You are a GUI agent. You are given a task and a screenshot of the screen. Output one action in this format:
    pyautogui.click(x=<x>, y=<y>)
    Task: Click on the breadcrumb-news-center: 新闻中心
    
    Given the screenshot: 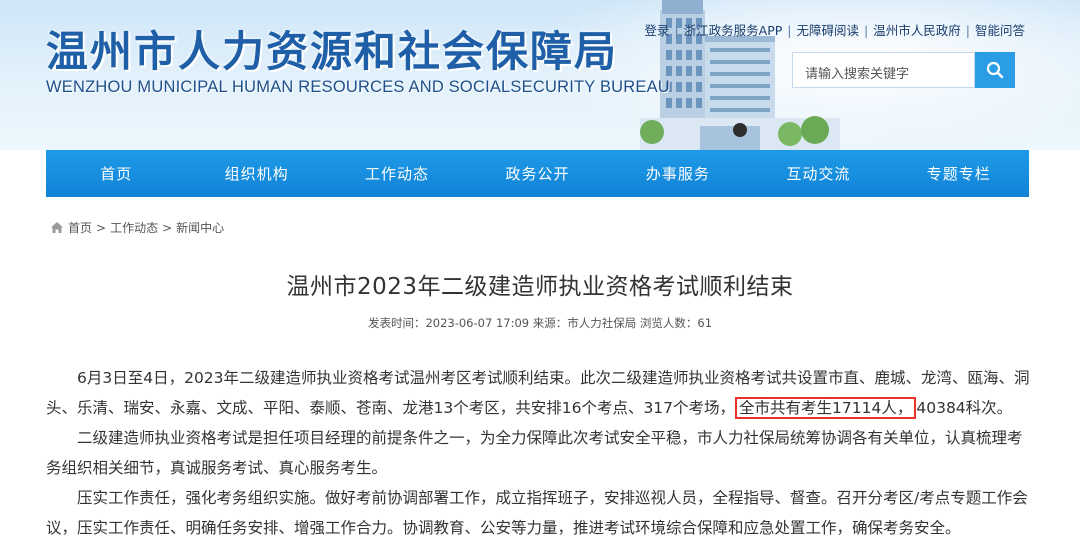 What is the action you would take?
    pyautogui.click(x=200, y=227)
    